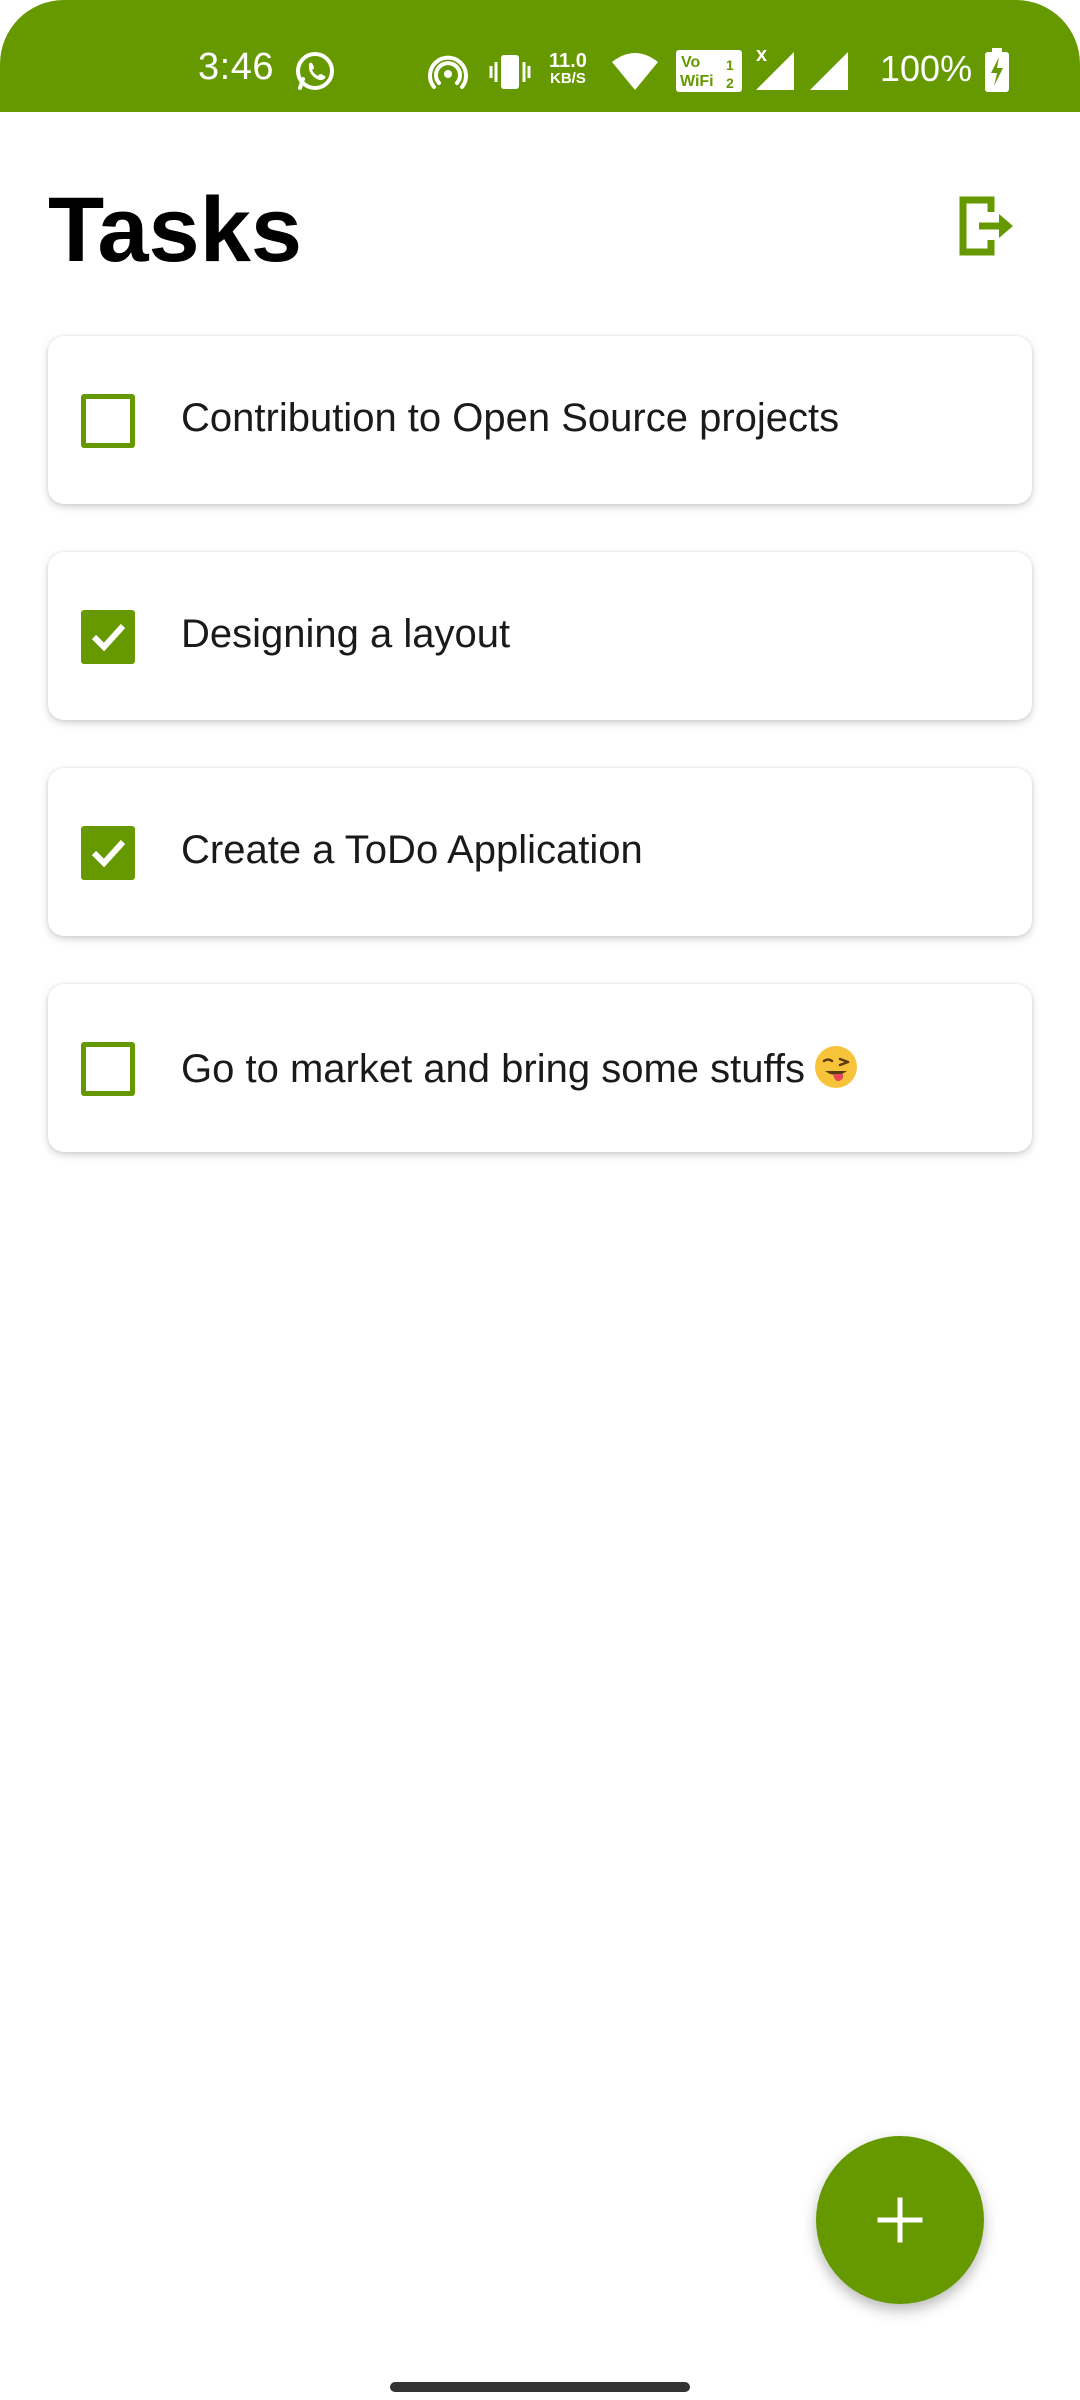 The width and height of the screenshot is (1080, 2400). What do you see at coordinates (175, 230) in the screenshot?
I see `page-title: Tasks` at bounding box center [175, 230].